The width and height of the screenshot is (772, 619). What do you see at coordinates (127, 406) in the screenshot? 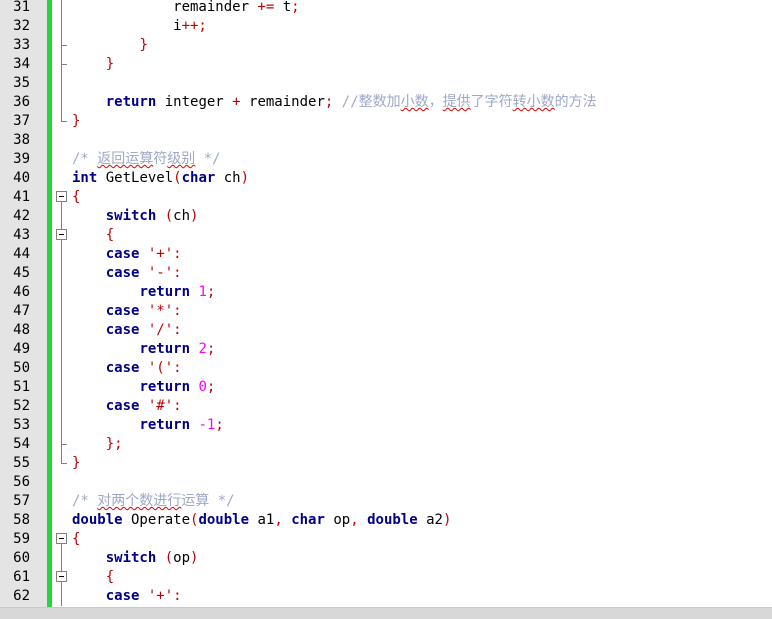
I see `code-text: case '#':` at bounding box center [127, 406].